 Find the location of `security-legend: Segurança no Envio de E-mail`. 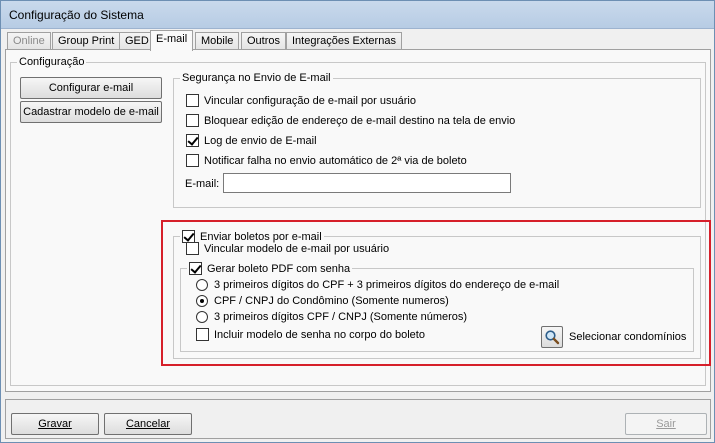

security-legend: Segurança no Envio de E-mail is located at coordinates (256, 78).